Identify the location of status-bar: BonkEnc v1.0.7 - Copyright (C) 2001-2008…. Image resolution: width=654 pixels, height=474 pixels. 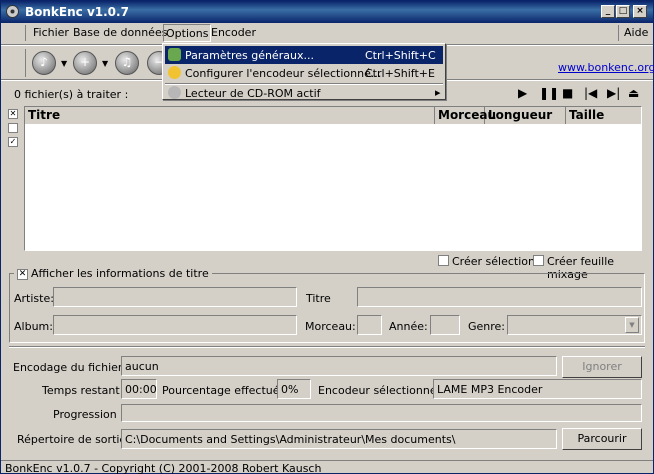
(327, 467).